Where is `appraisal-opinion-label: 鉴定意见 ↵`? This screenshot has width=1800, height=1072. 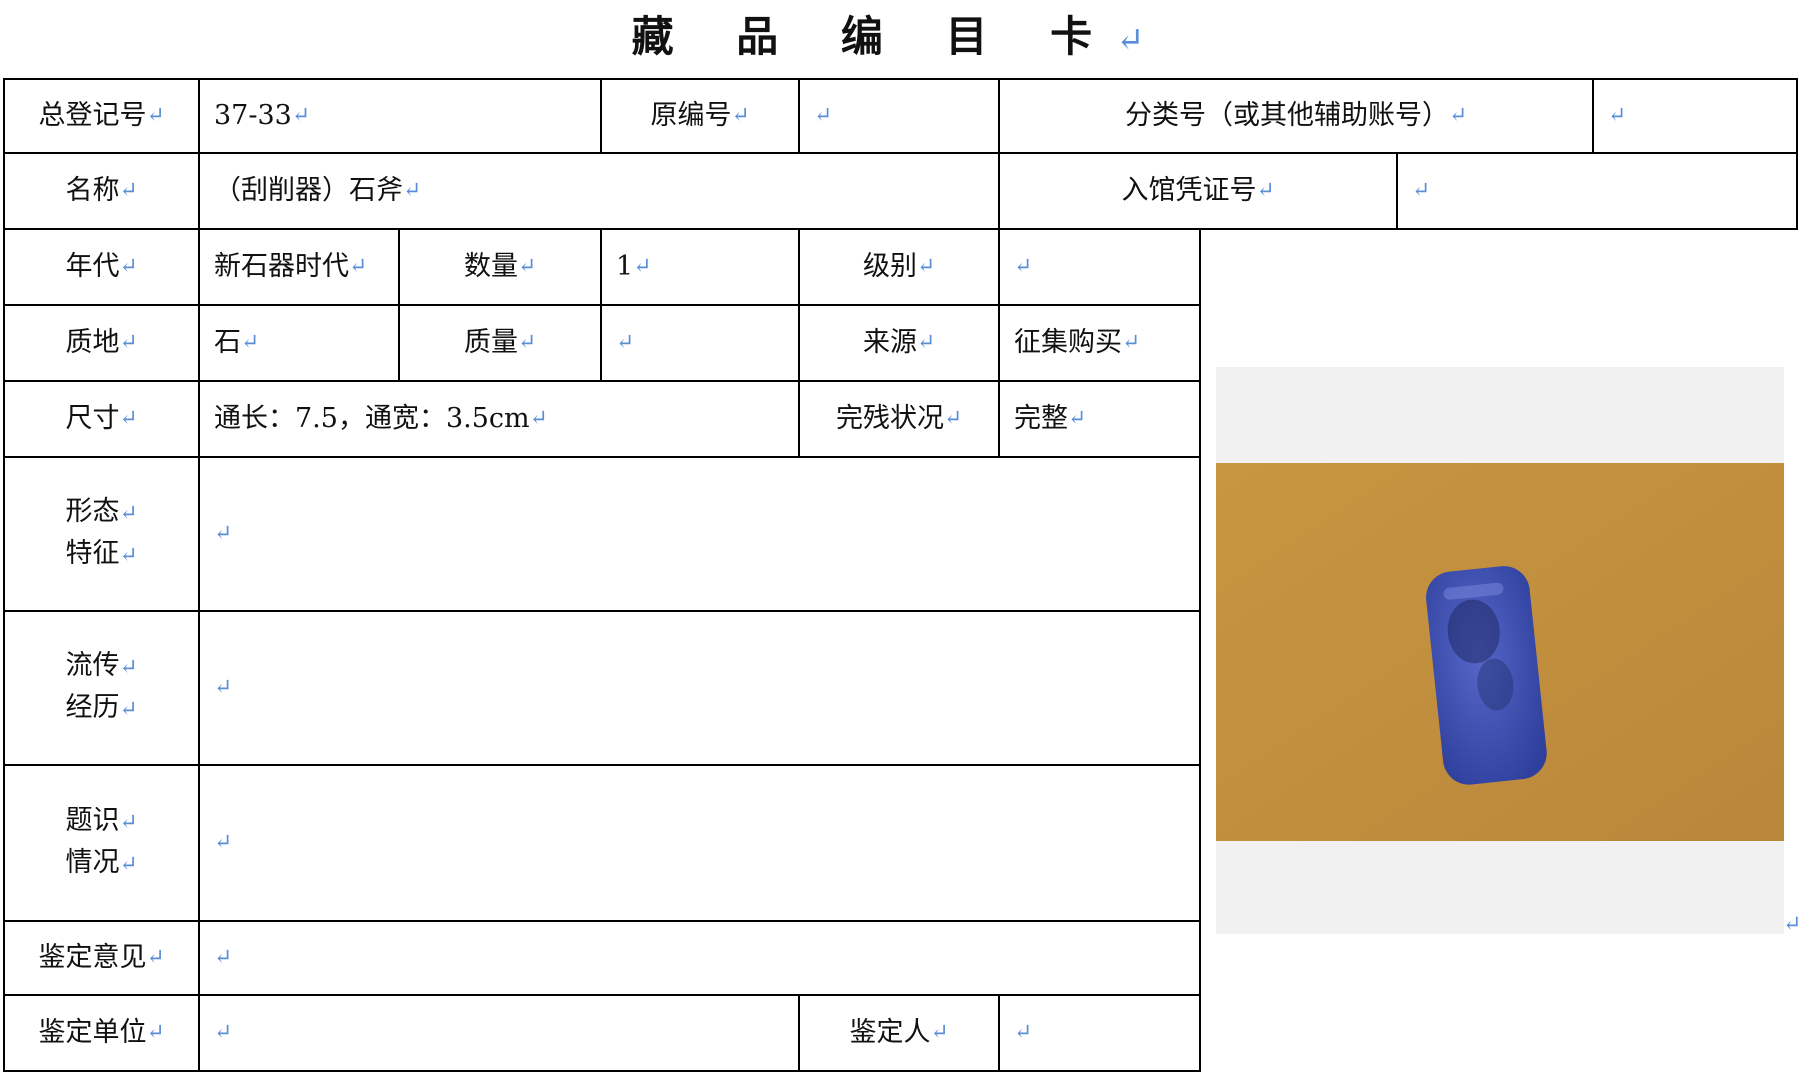 appraisal-opinion-label: 鉴定意见 ↵ is located at coordinates (101, 958).